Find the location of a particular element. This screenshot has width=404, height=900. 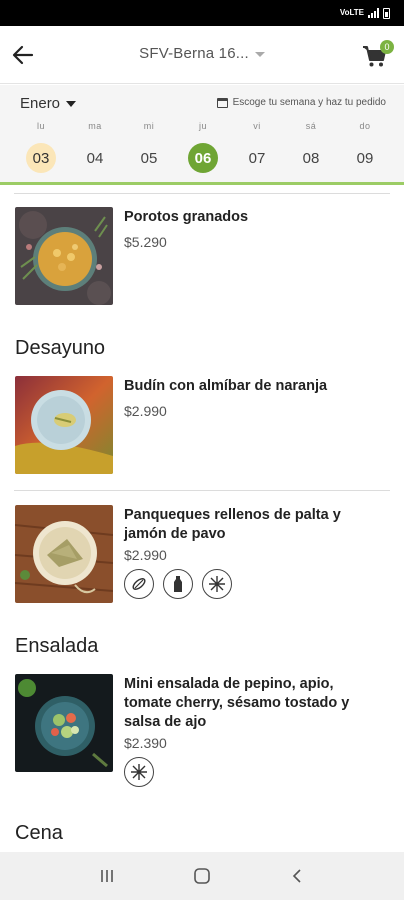

item-price: $5.290 is located at coordinates (145, 242).